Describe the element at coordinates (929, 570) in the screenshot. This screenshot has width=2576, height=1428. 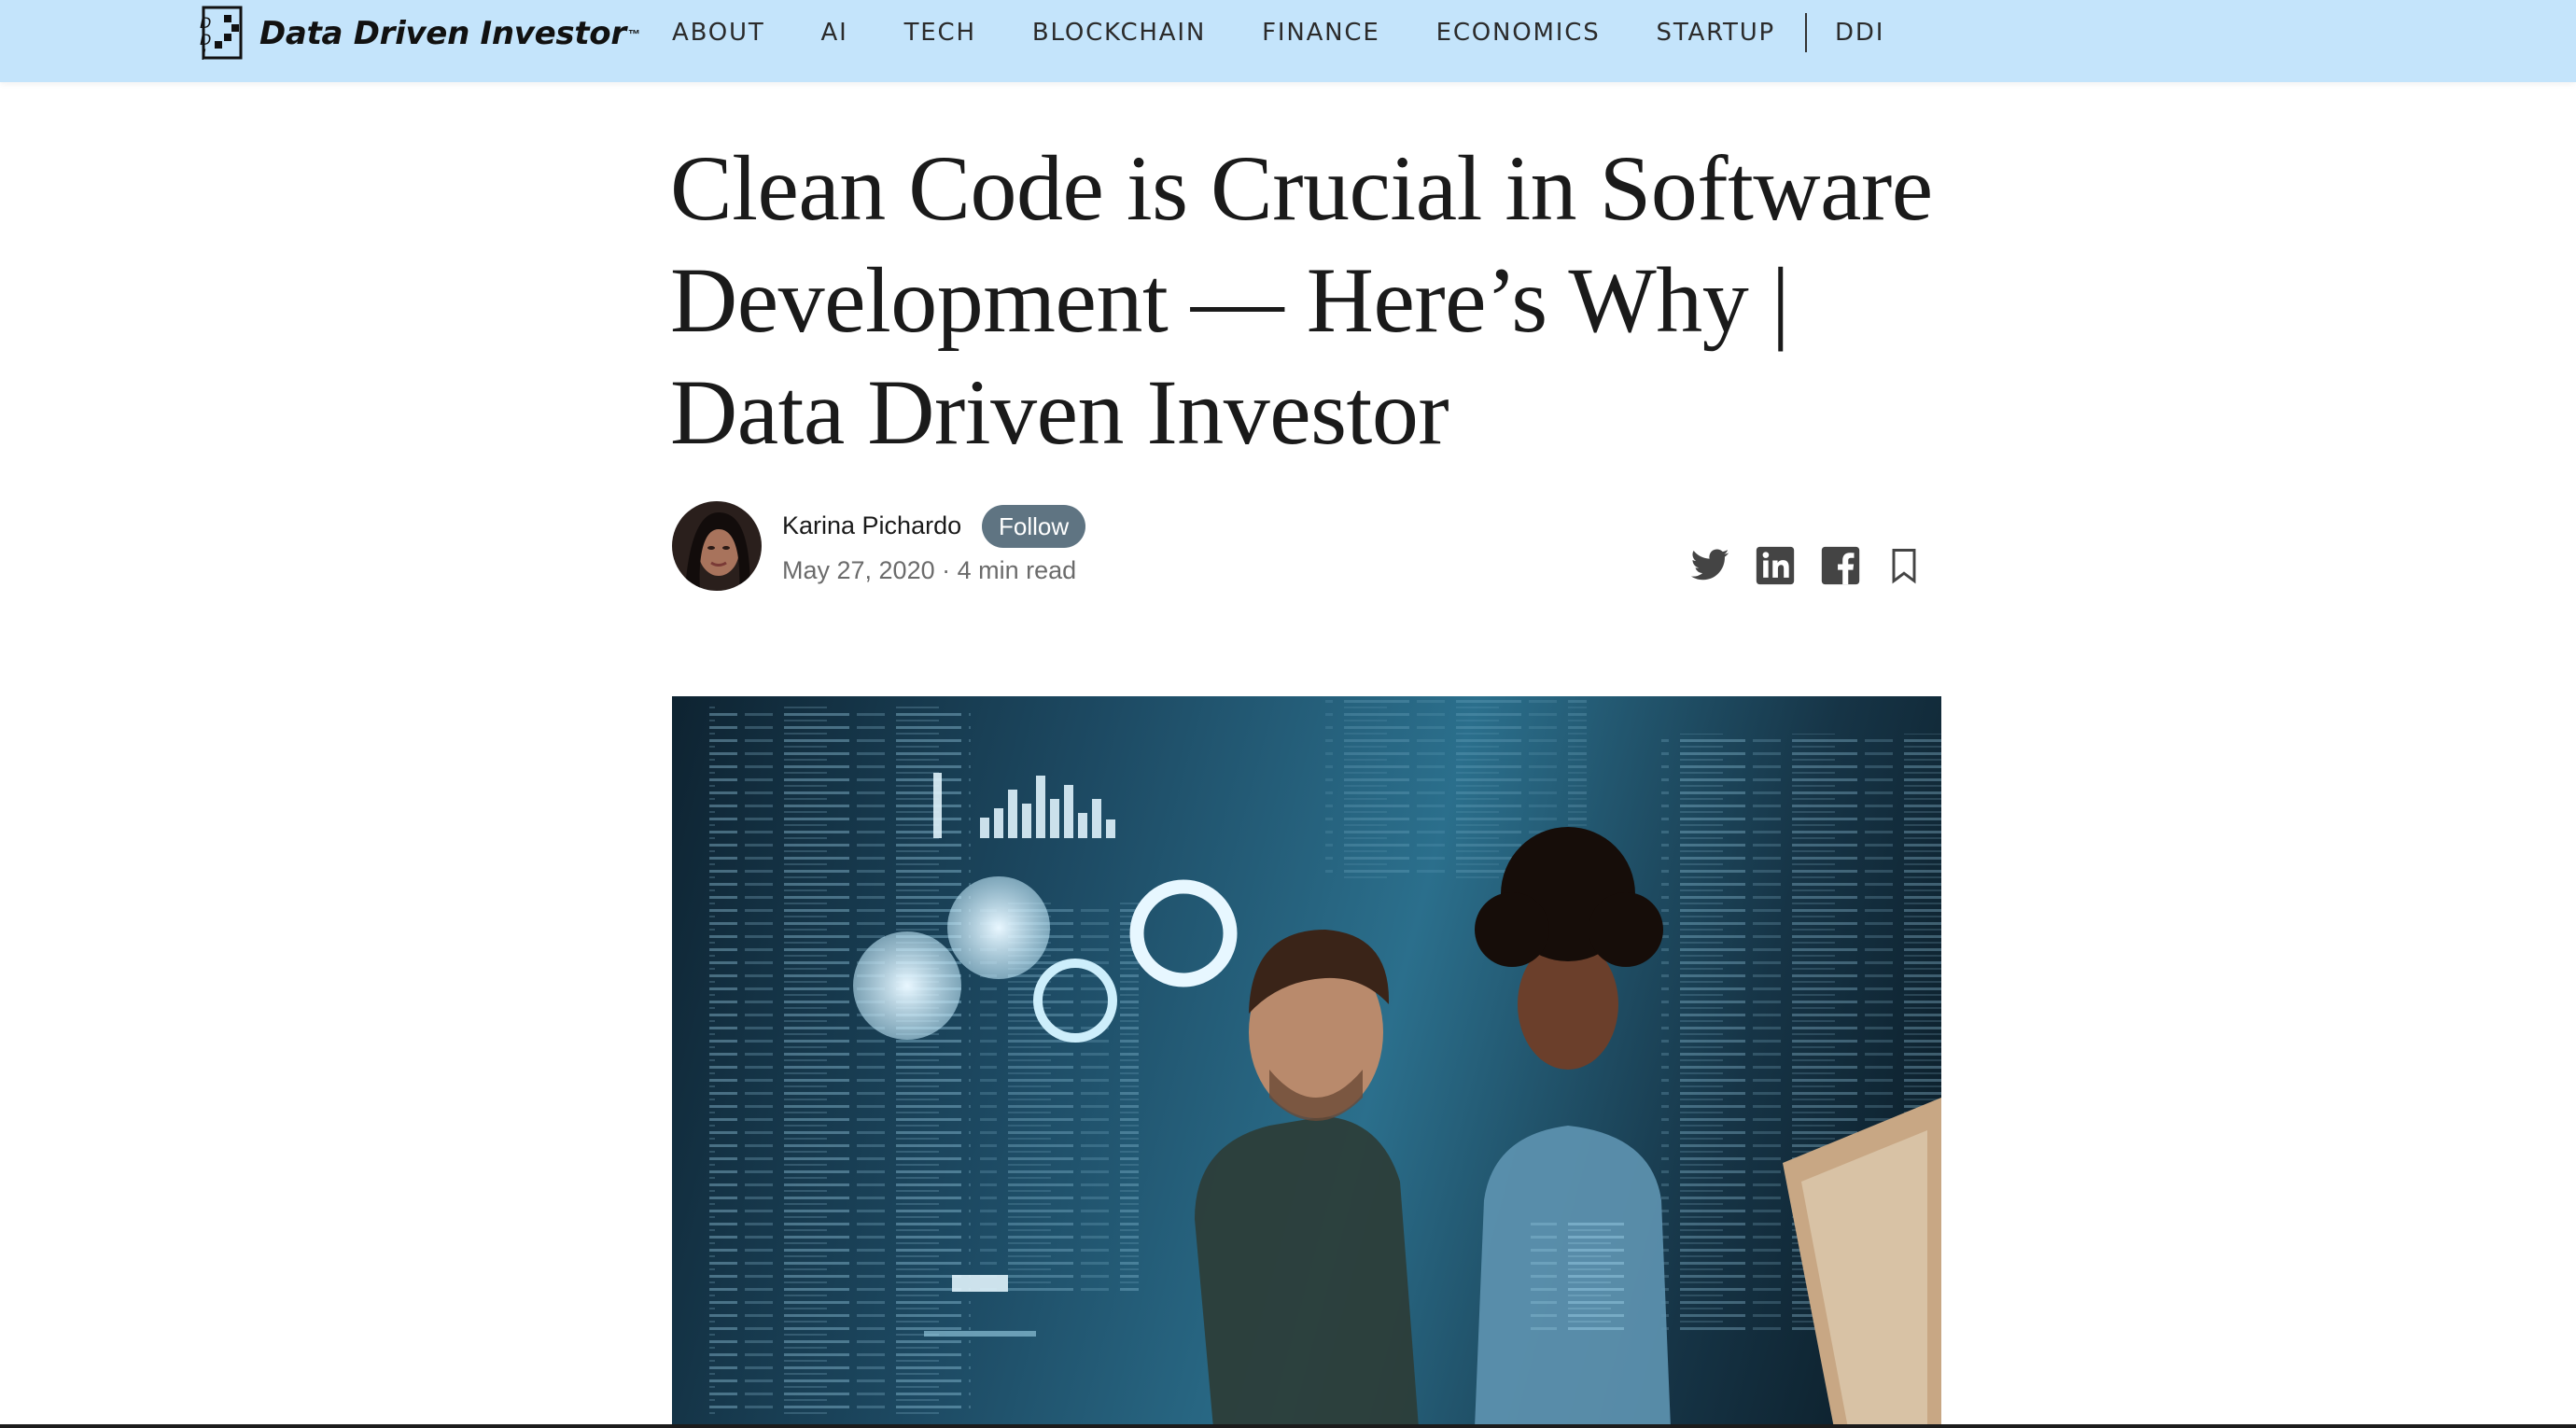
I see `article-meta: May 27, 2020 · 4 min read` at that location.